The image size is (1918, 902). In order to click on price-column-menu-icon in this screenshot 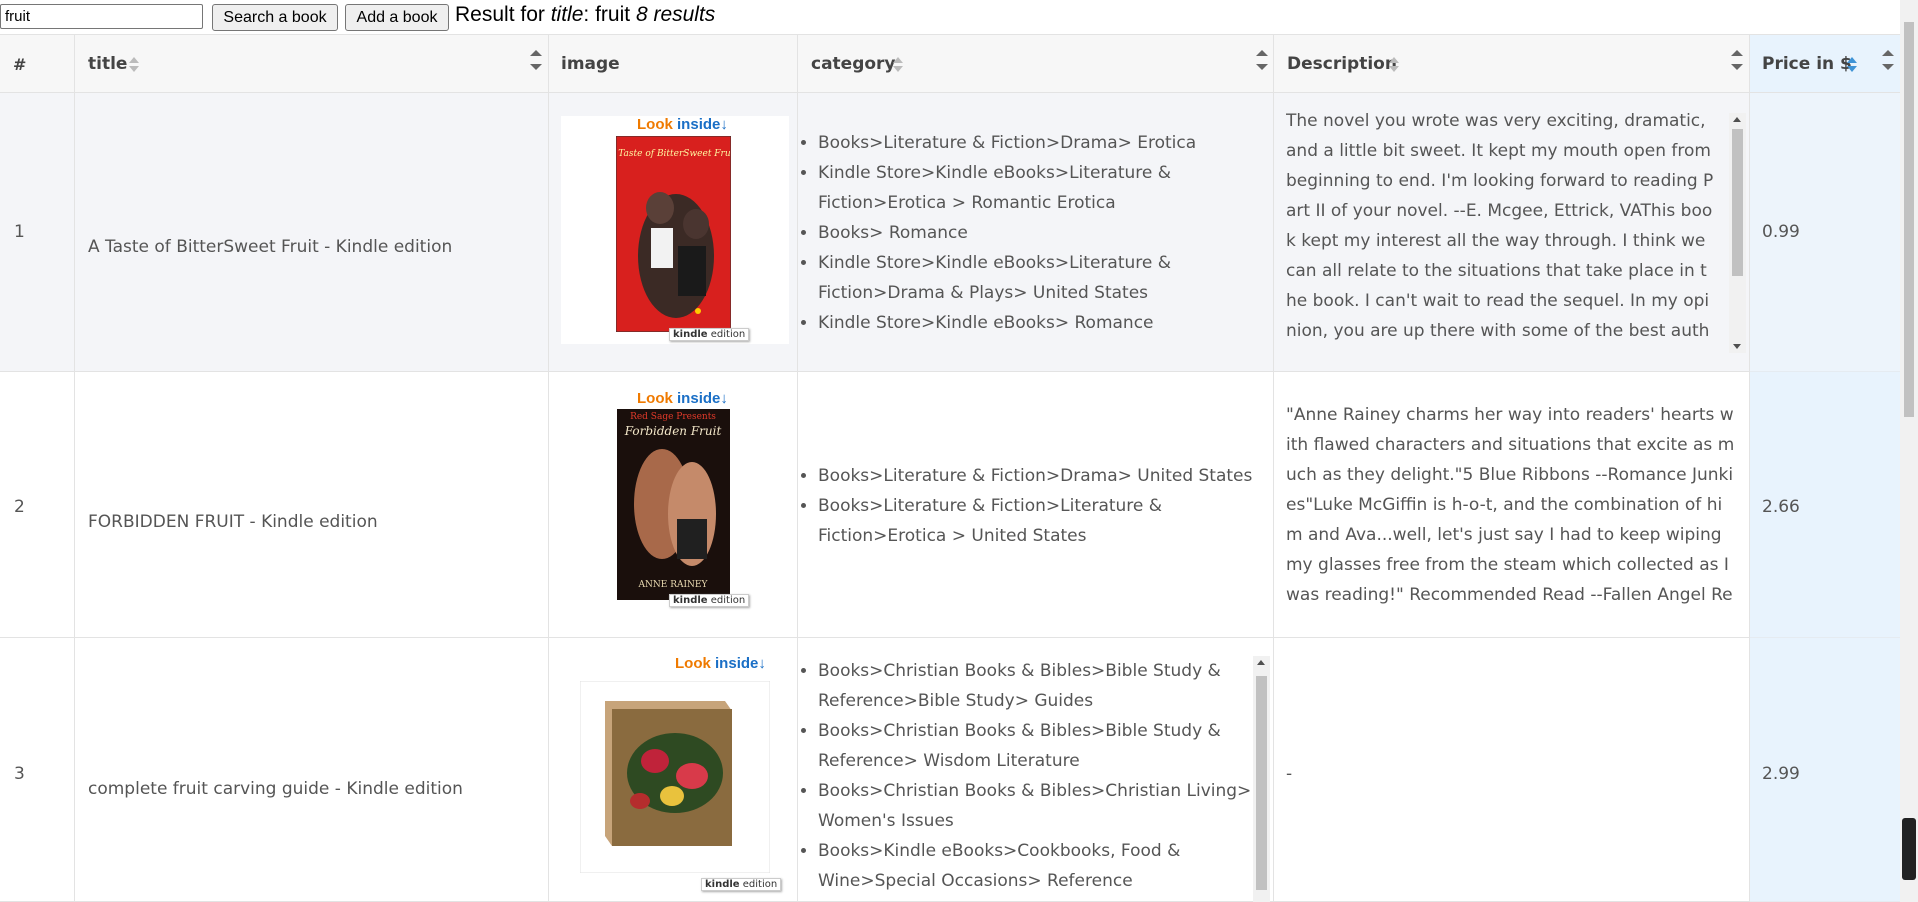, I will do `click(1888, 63)`.